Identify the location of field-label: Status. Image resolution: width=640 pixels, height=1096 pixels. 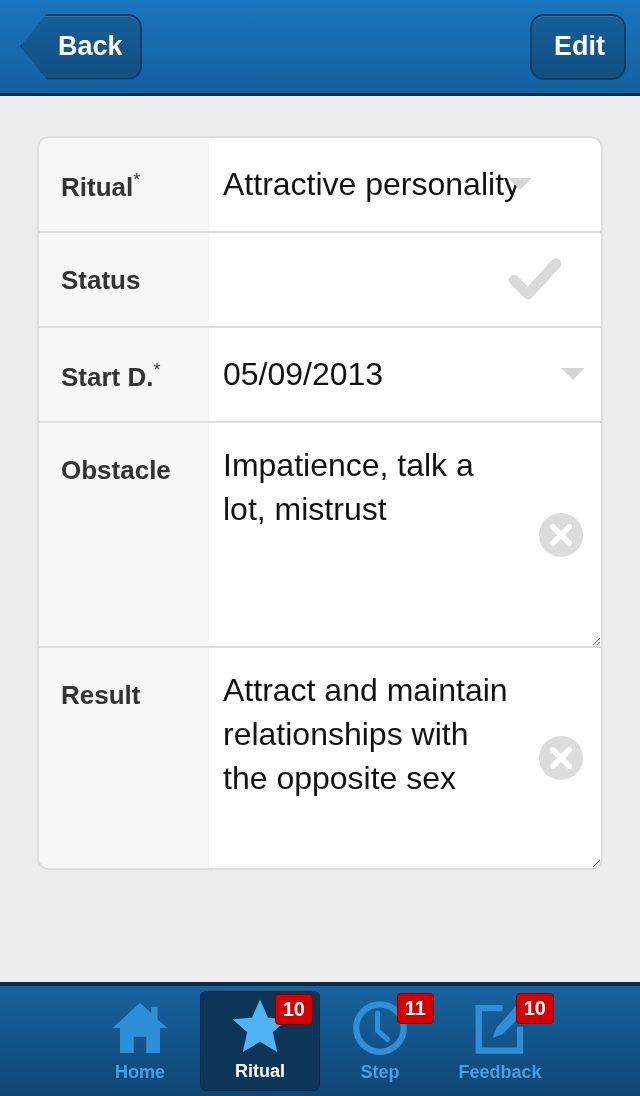
(124, 279).